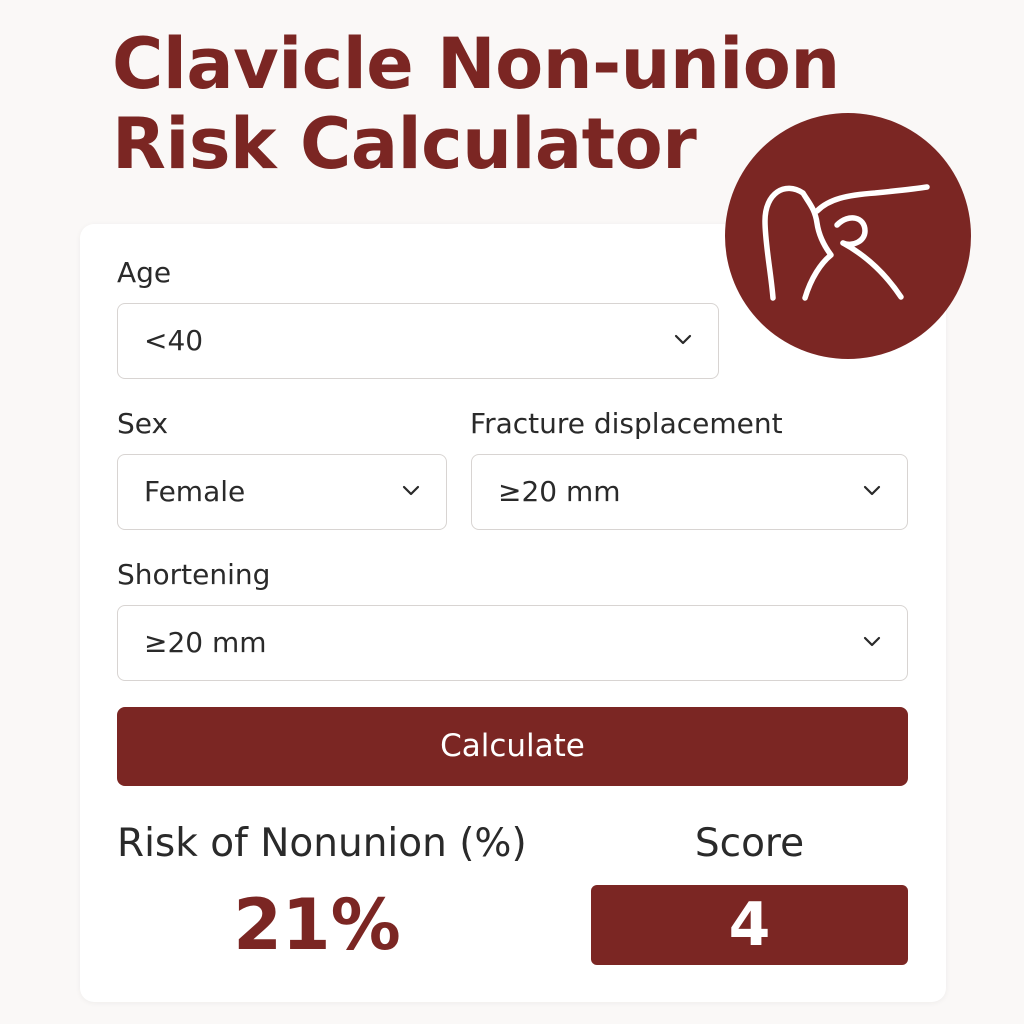  What do you see at coordinates (559, 491) in the screenshot?
I see `displacement-select-value: ≥20 mm` at bounding box center [559, 491].